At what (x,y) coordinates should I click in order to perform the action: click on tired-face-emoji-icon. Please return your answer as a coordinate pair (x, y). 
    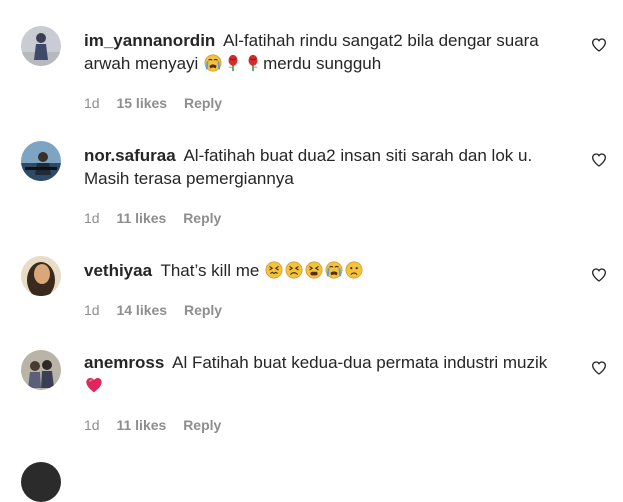
    Looking at the image, I should click on (314, 270).